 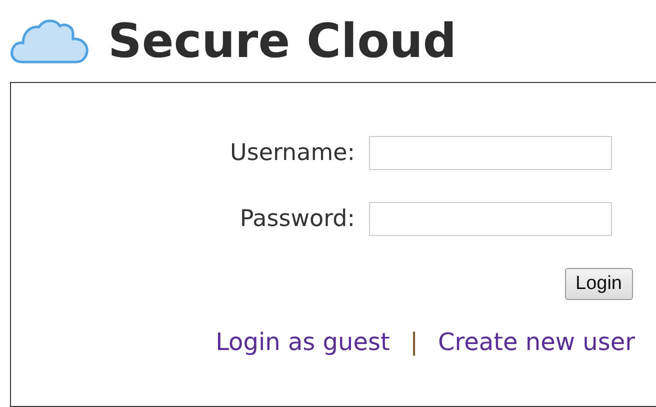 What do you see at coordinates (303, 342) in the screenshot?
I see `link: Login as guest` at bounding box center [303, 342].